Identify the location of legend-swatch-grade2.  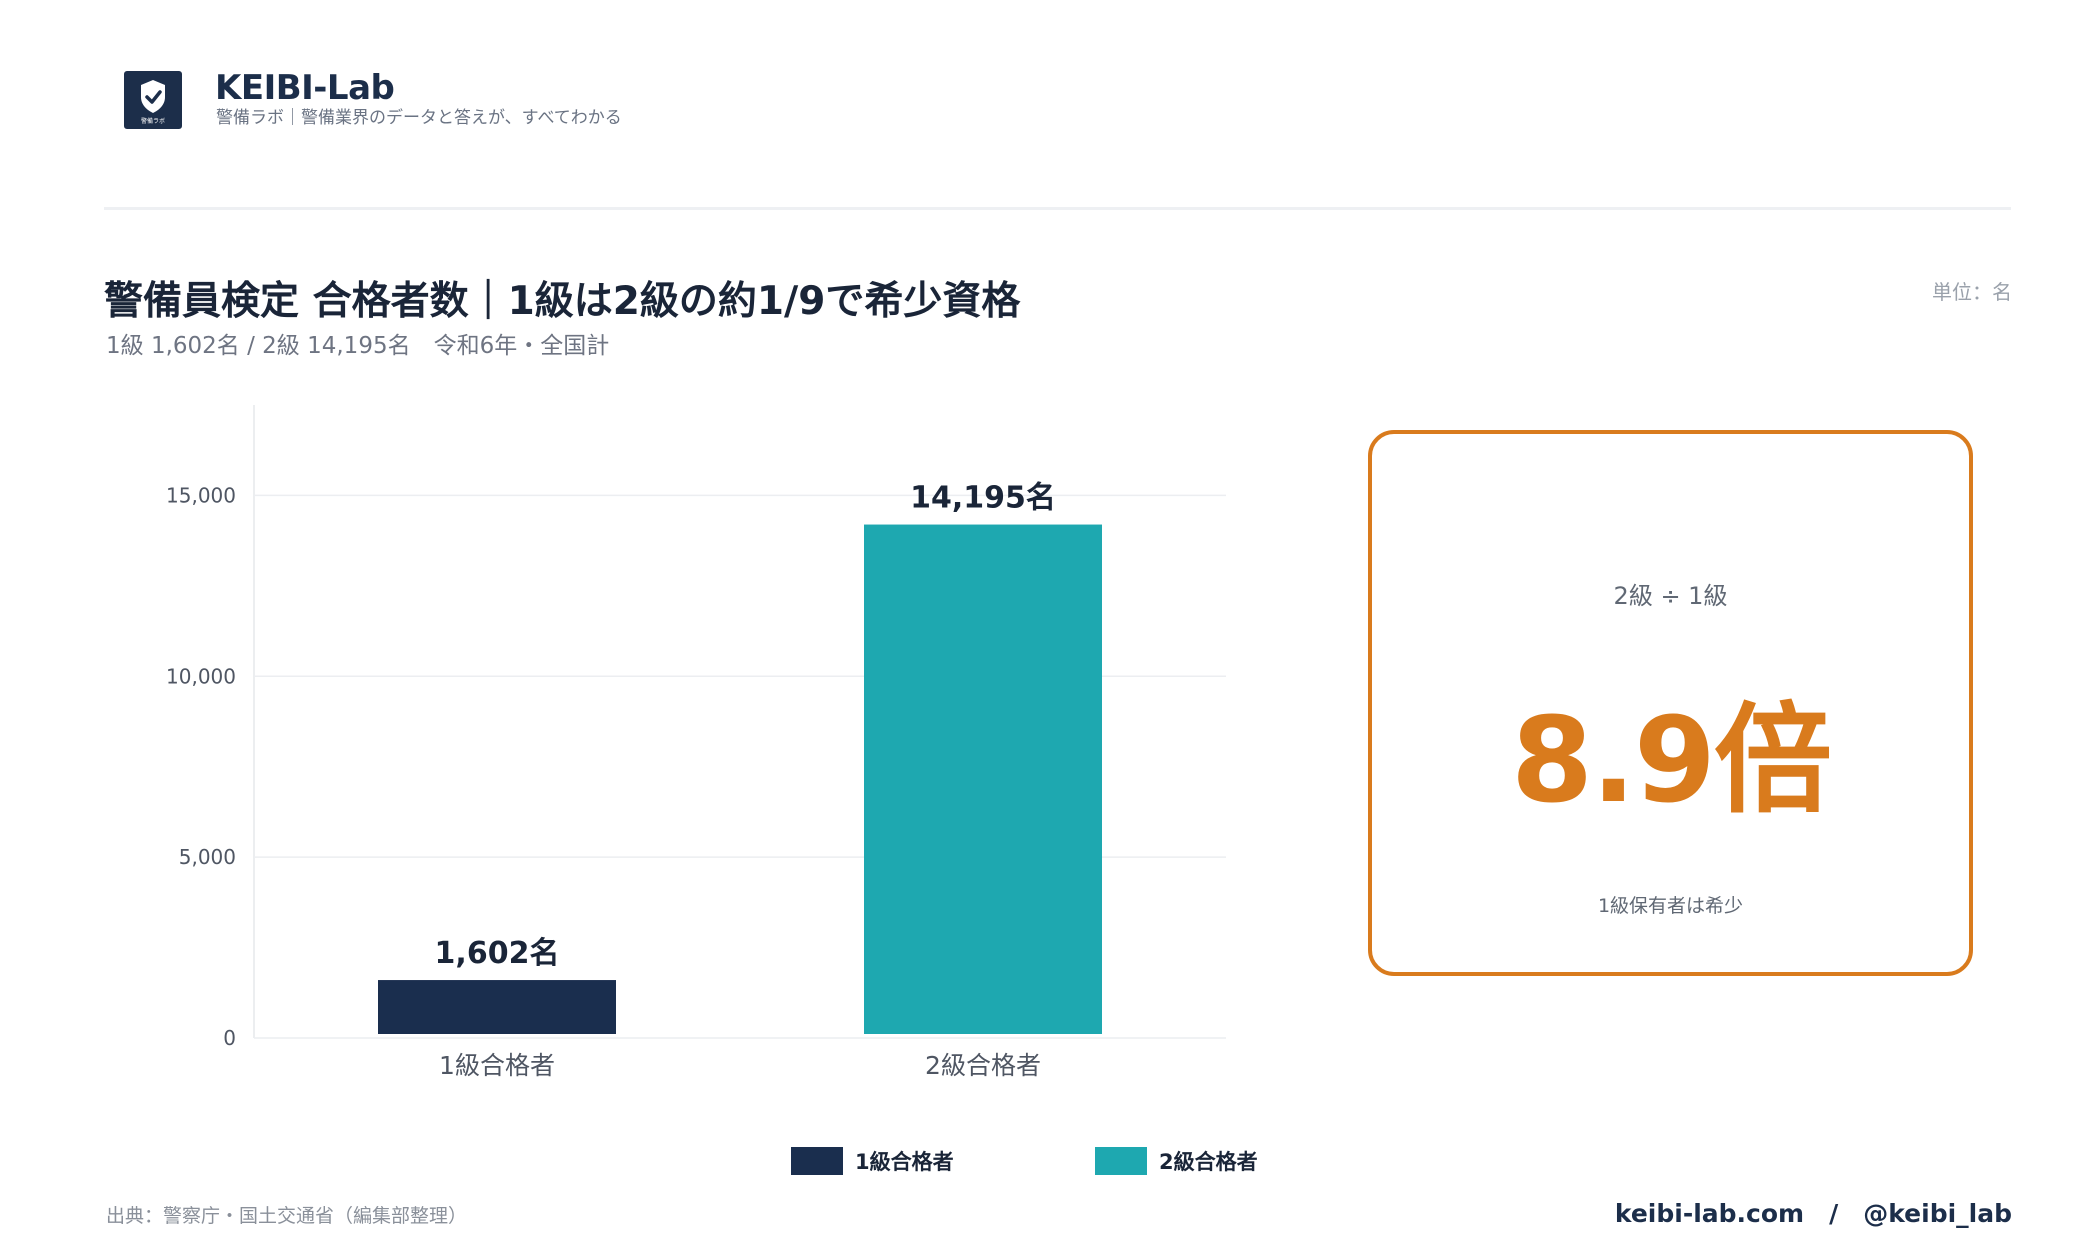
(1121, 1161).